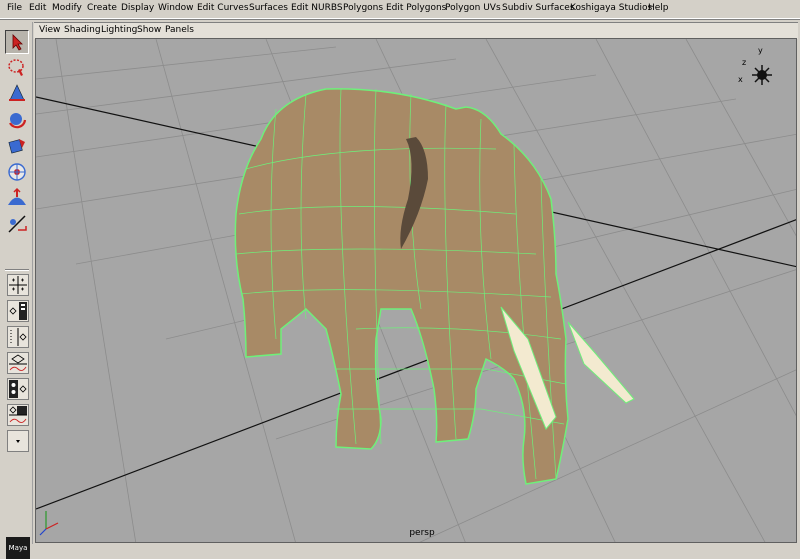 This screenshot has width=800, height=559. Describe the element at coordinates (363, 8) in the screenshot. I see `menu-polygons: Polygons` at that location.